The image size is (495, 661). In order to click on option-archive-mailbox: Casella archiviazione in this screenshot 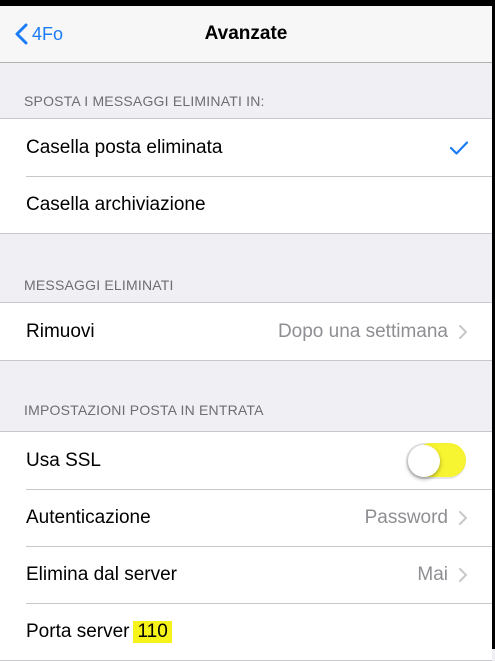, I will do `click(246, 204)`.